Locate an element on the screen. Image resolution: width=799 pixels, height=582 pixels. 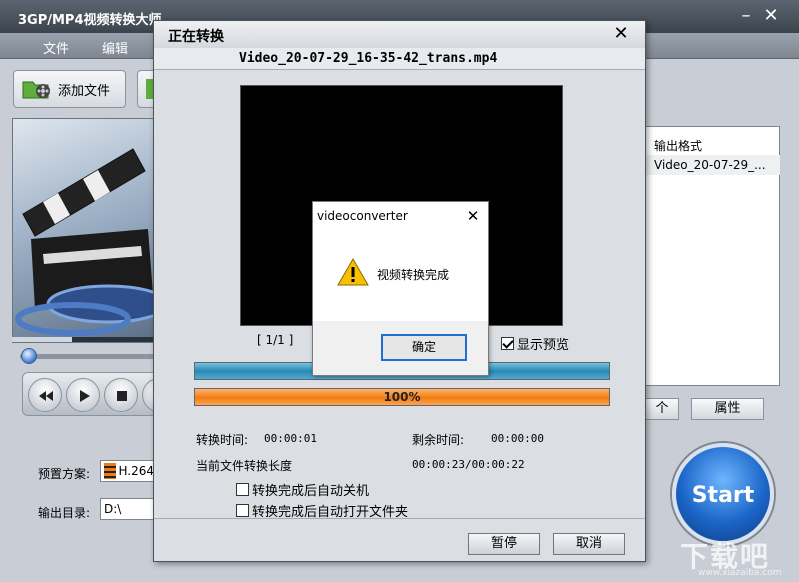
message-box-footer: 确定 is located at coordinates (400, 348).